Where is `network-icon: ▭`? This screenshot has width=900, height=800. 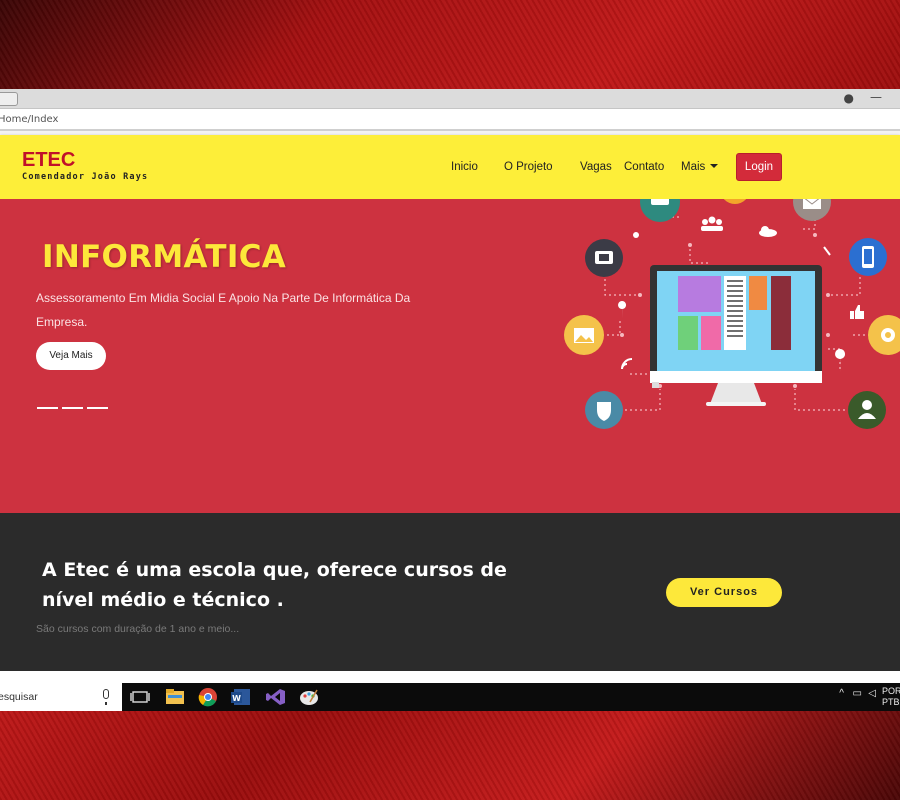 network-icon: ▭ is located at coordinates (857, 693).